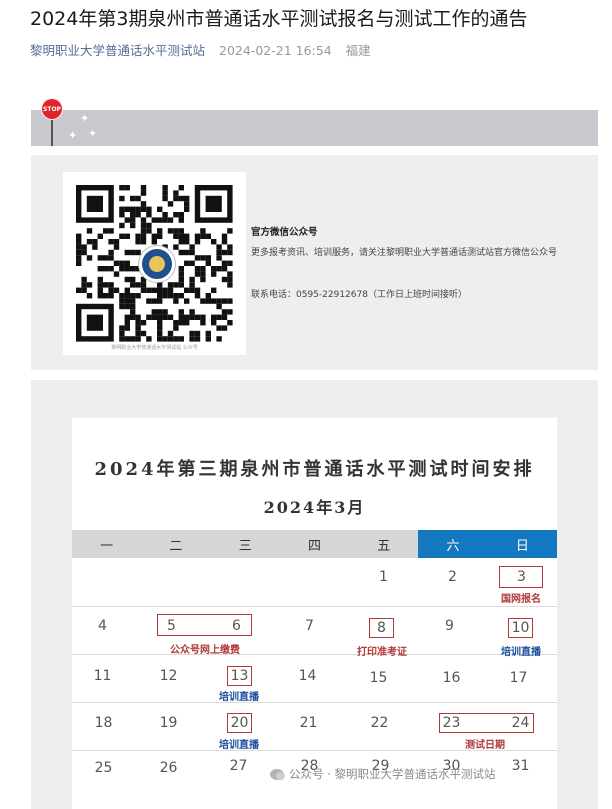 The width and height of the screenshot is (612, 809). I want to click on note-guowang: 国网报名, so click(521, 599).